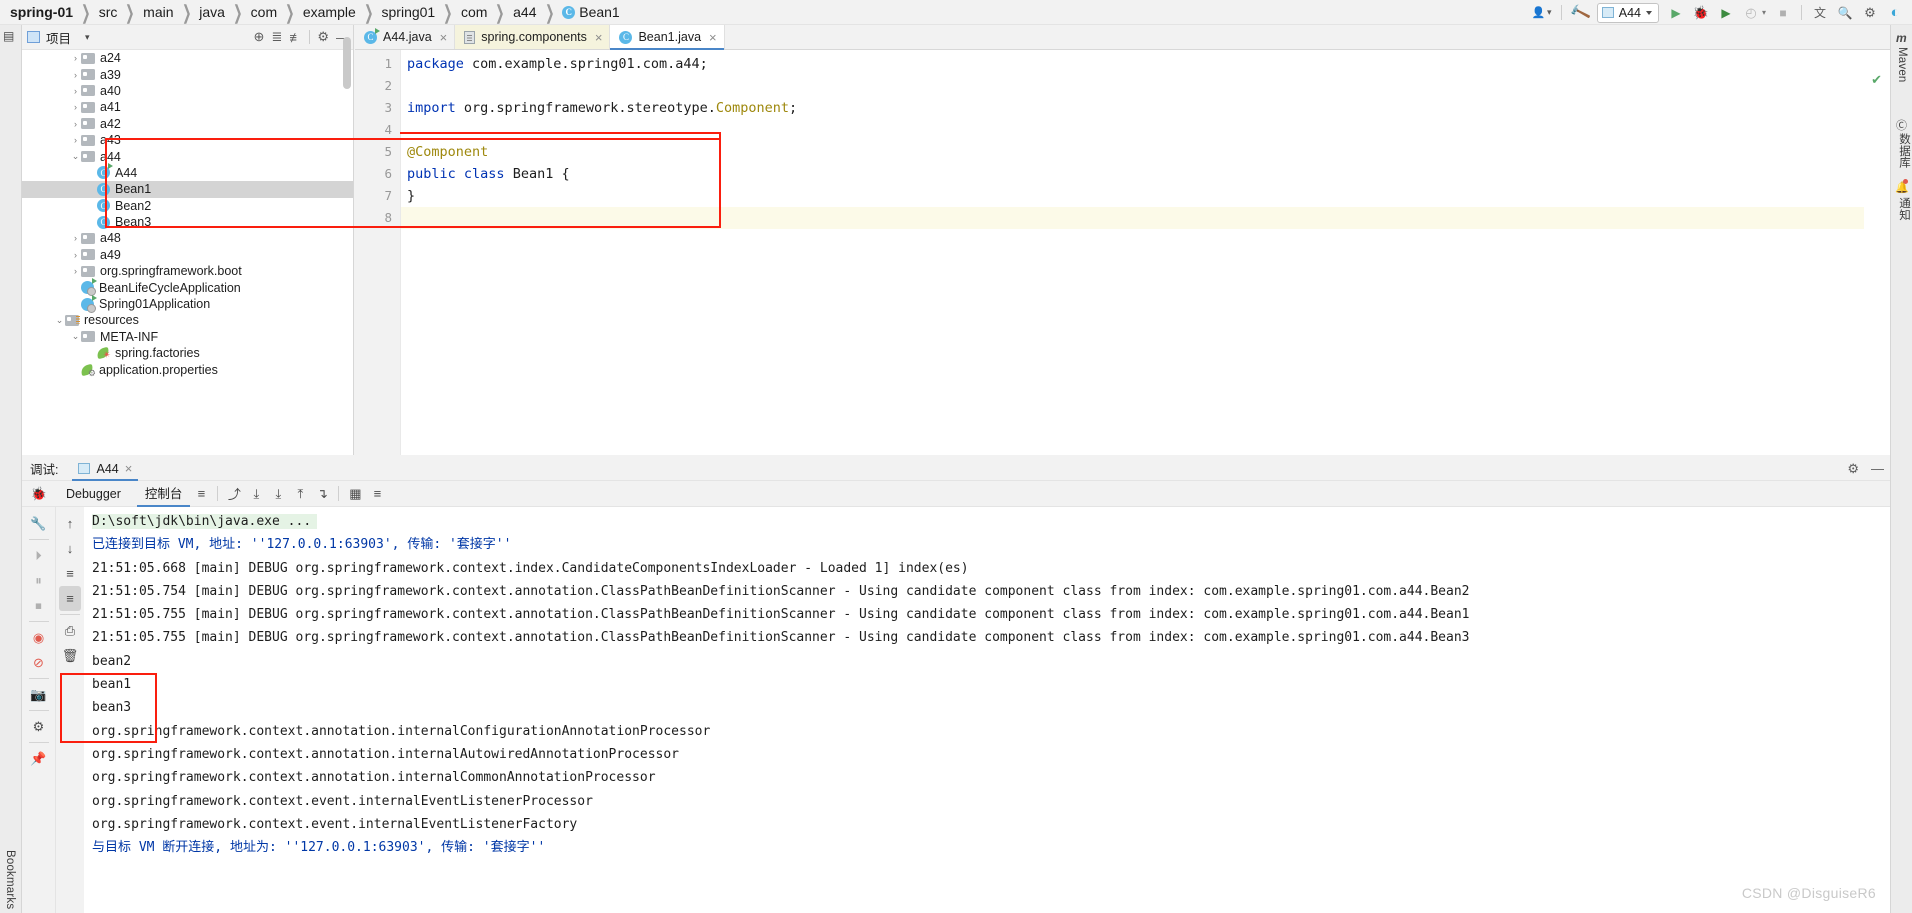  I want to click on tree-node: › application.properties, so click(187, 370).